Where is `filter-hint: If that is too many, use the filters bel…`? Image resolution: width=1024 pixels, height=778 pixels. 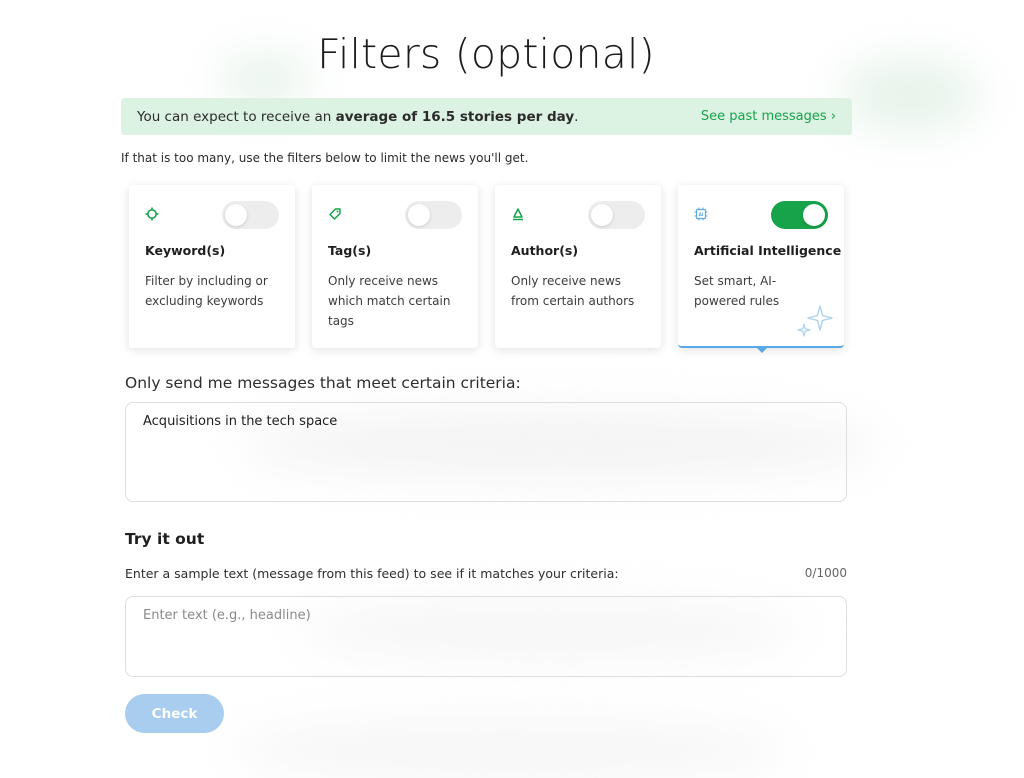 filter-hint: If that is too many, use the filters bel… is located at coordinates (325, 158).